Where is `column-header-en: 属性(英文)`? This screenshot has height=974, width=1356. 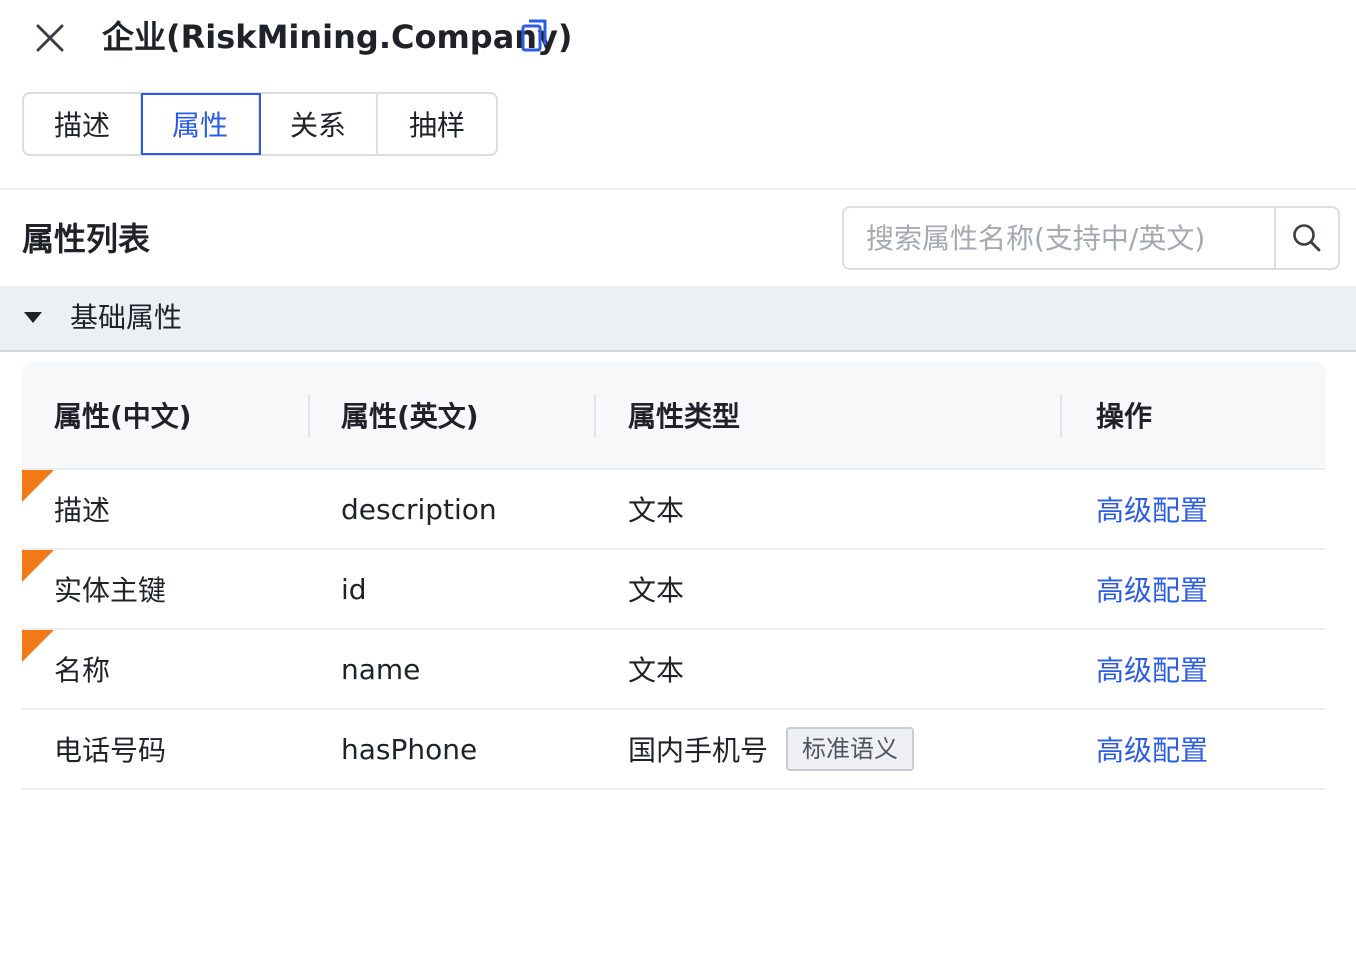 column-header-en: 属性(英文) is located at coordinates (410, 416).